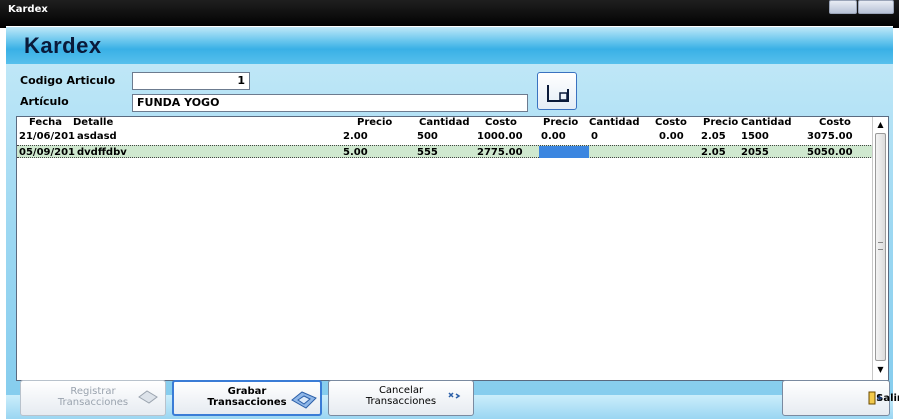  Describe the element at coordinates (880, 125) in the screenshot. I see `scroll-up-icon: ▲` at that location.